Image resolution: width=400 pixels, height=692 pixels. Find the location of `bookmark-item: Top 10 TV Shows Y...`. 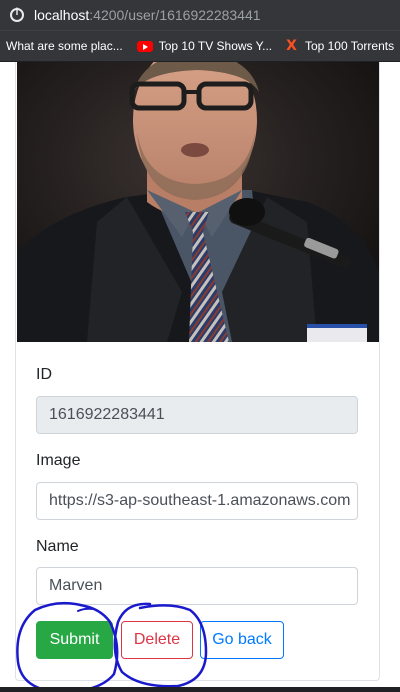

bookmark-item: Top 10 TV Shows Y... is located at coordinates (204, 46).